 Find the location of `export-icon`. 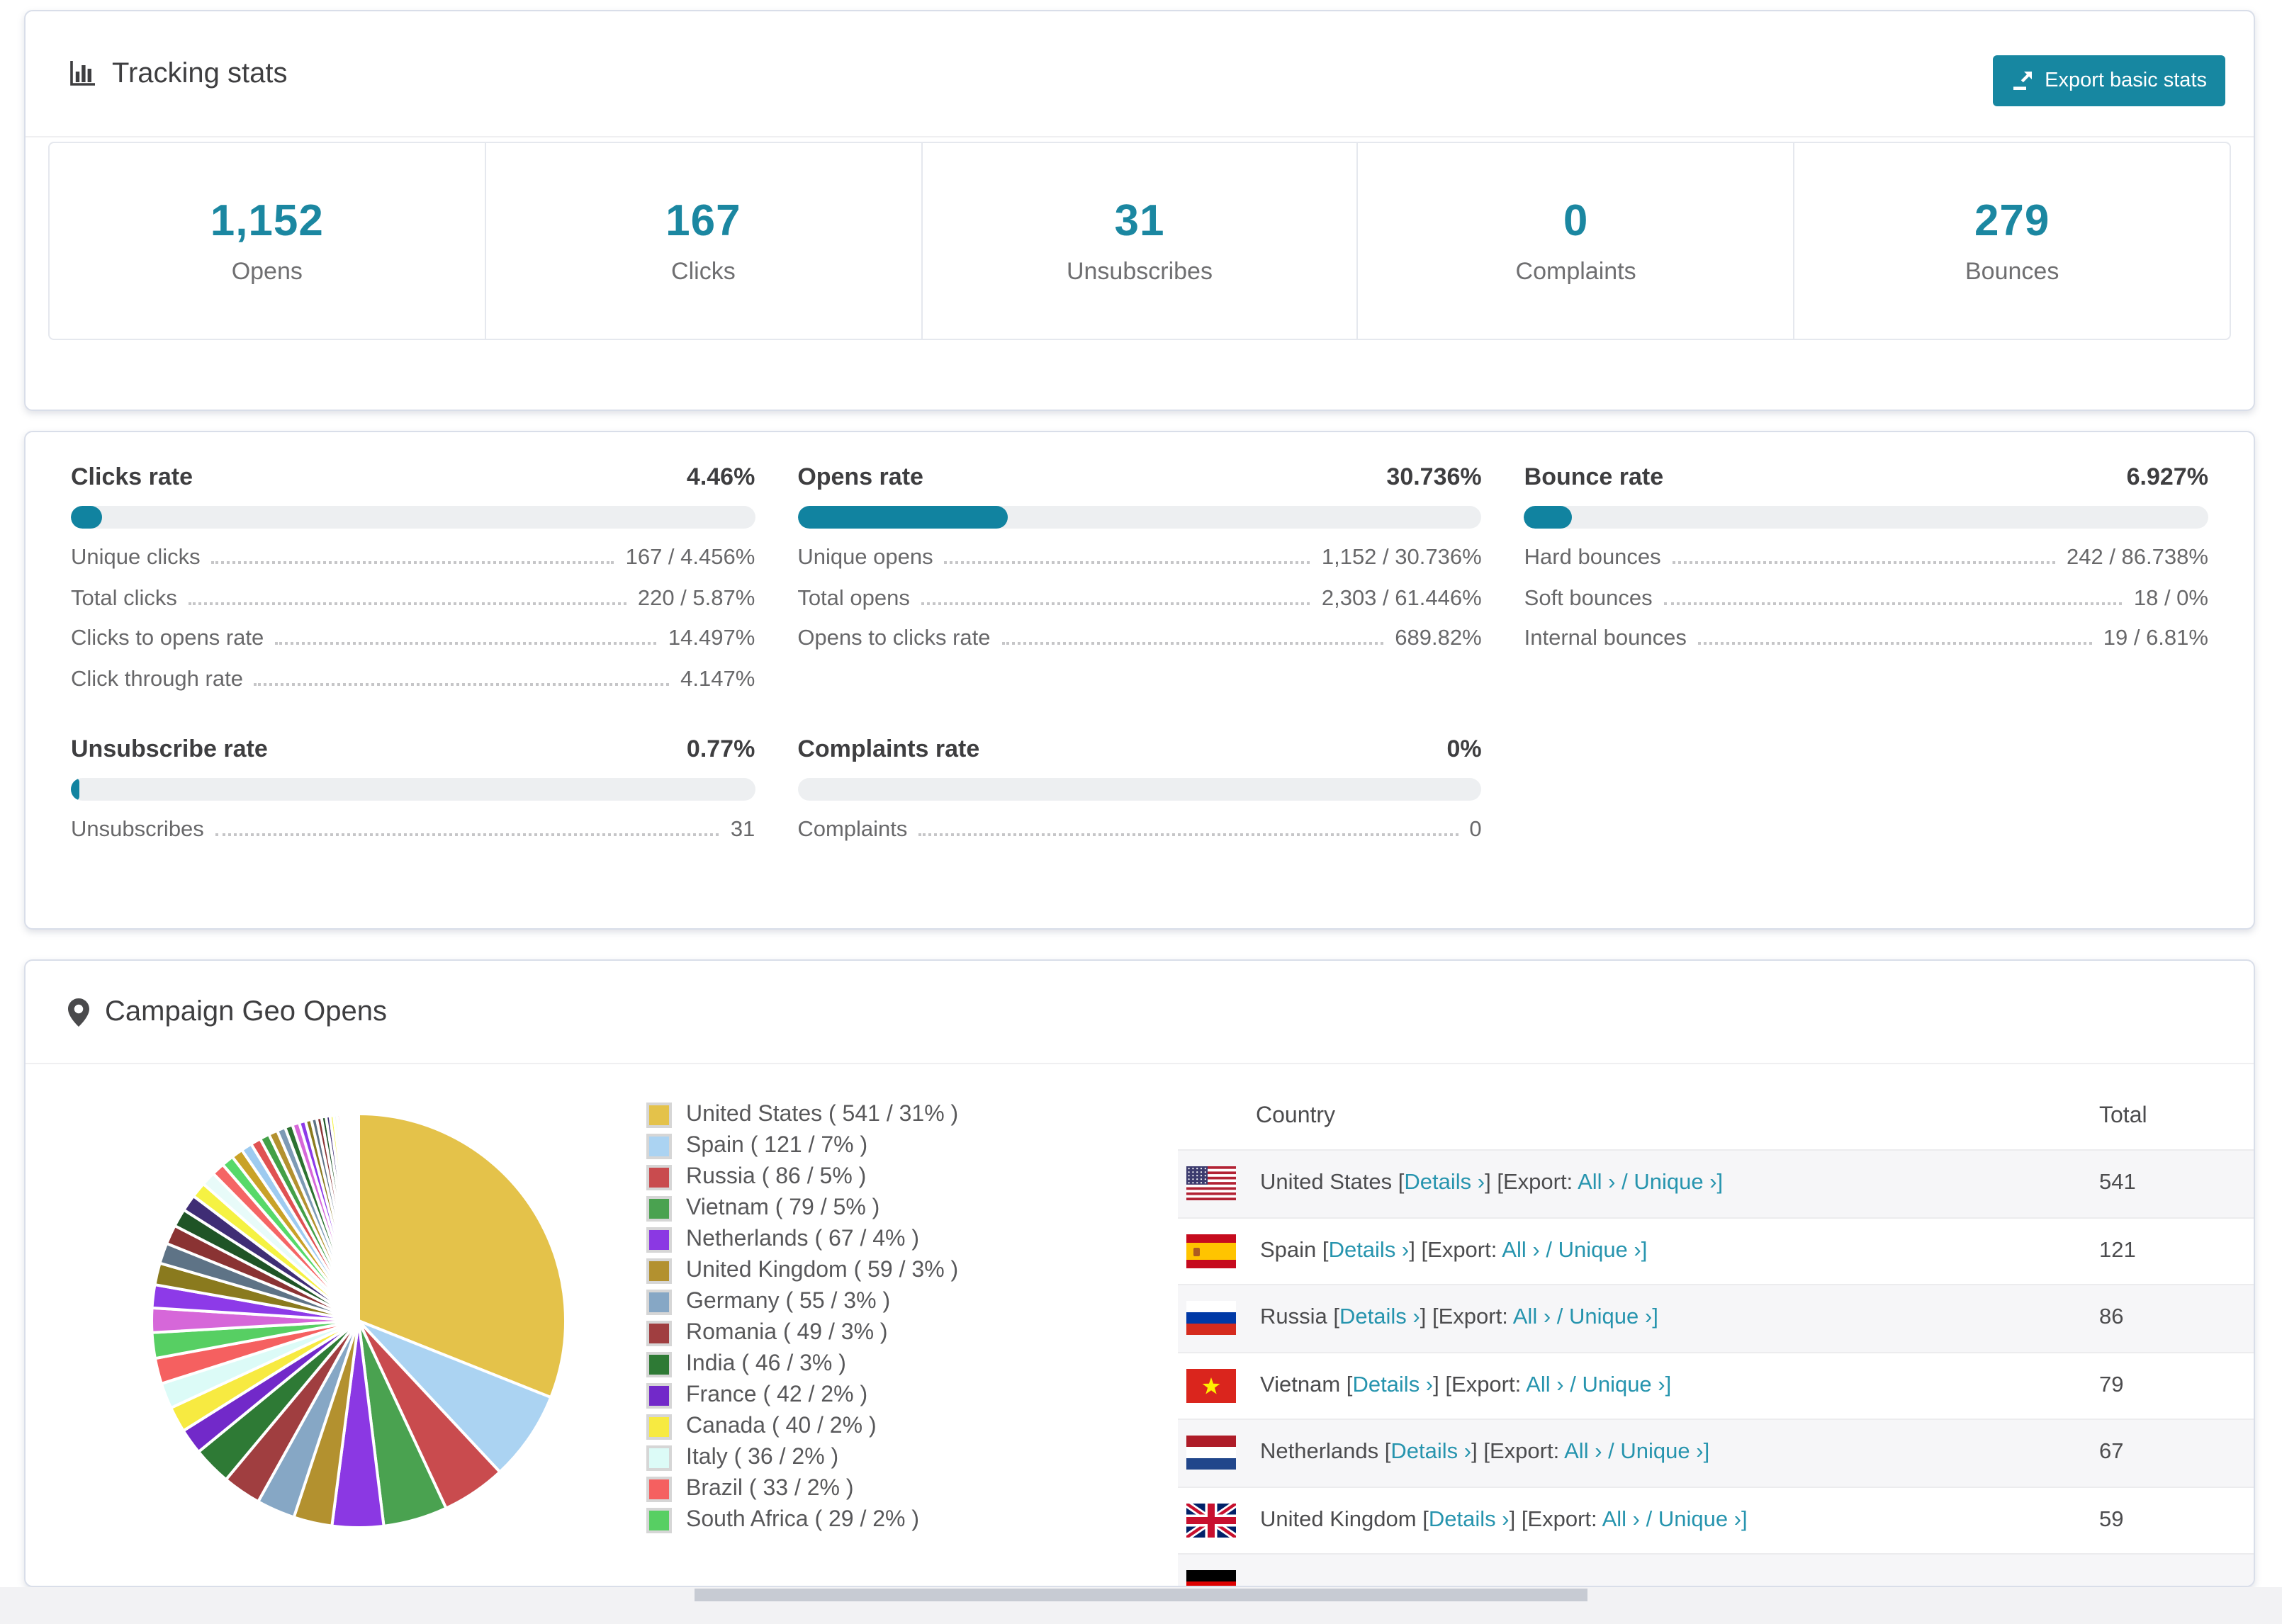

export-icon is located at coordinates (2022, 81).